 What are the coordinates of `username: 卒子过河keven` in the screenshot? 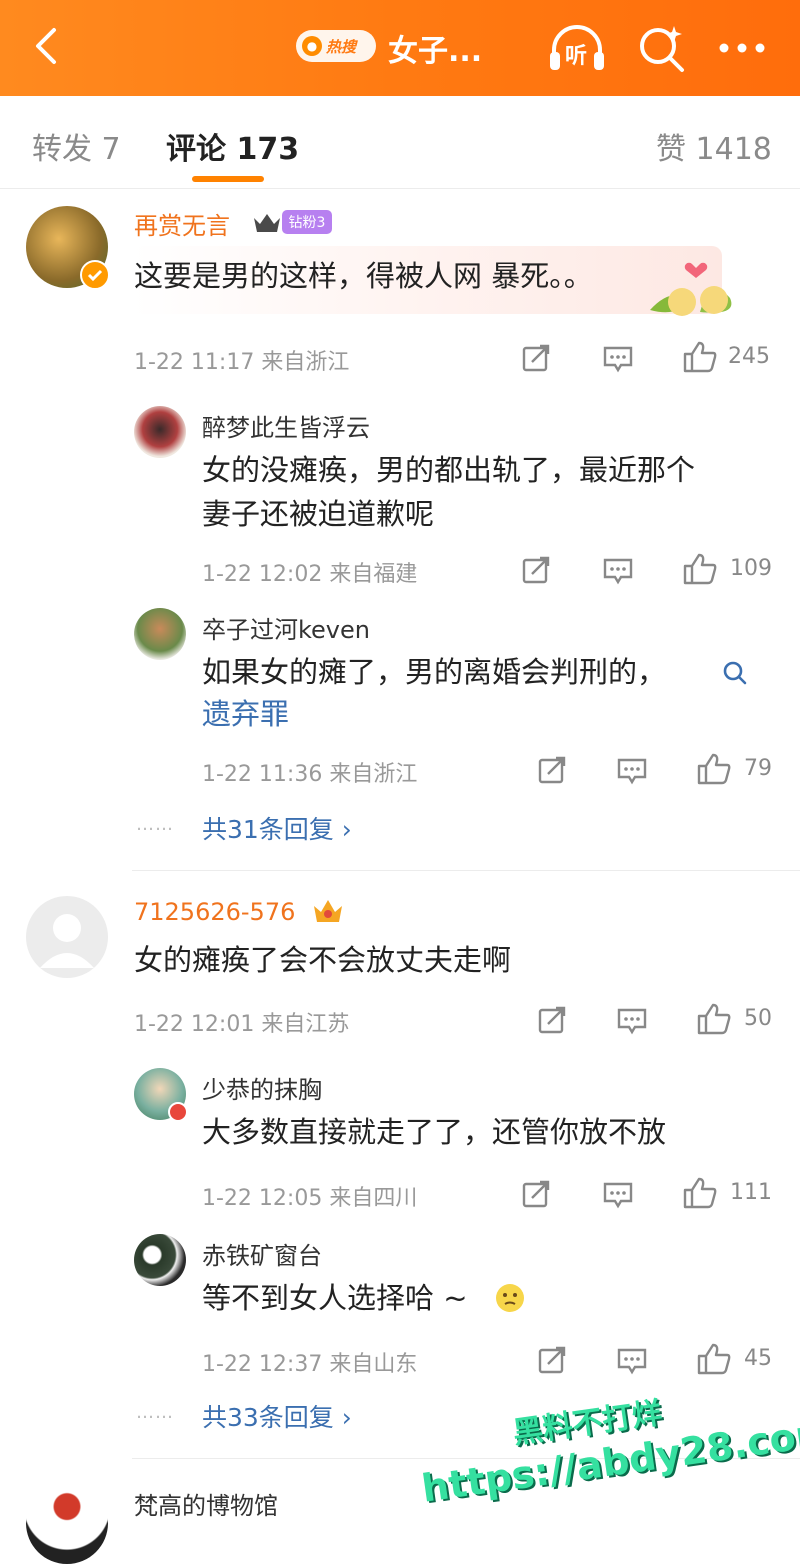 It's located at (286, 627).